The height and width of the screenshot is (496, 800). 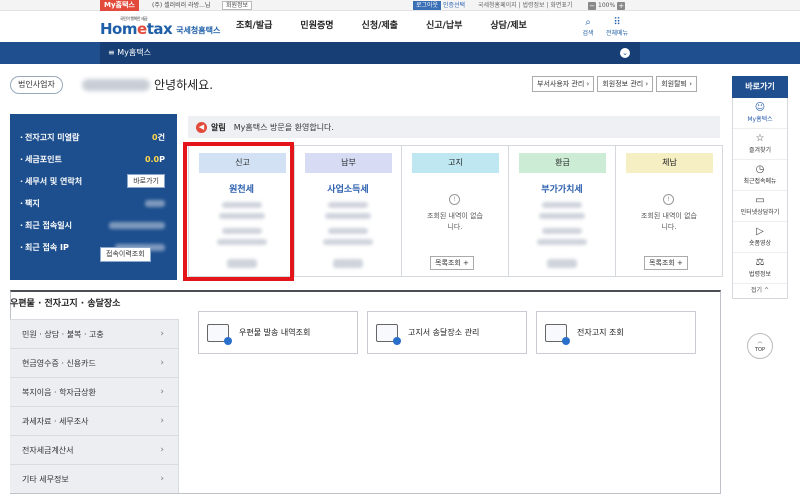 I want to click on access-history-button: 접속이력조회, so click(x=125, y=254).